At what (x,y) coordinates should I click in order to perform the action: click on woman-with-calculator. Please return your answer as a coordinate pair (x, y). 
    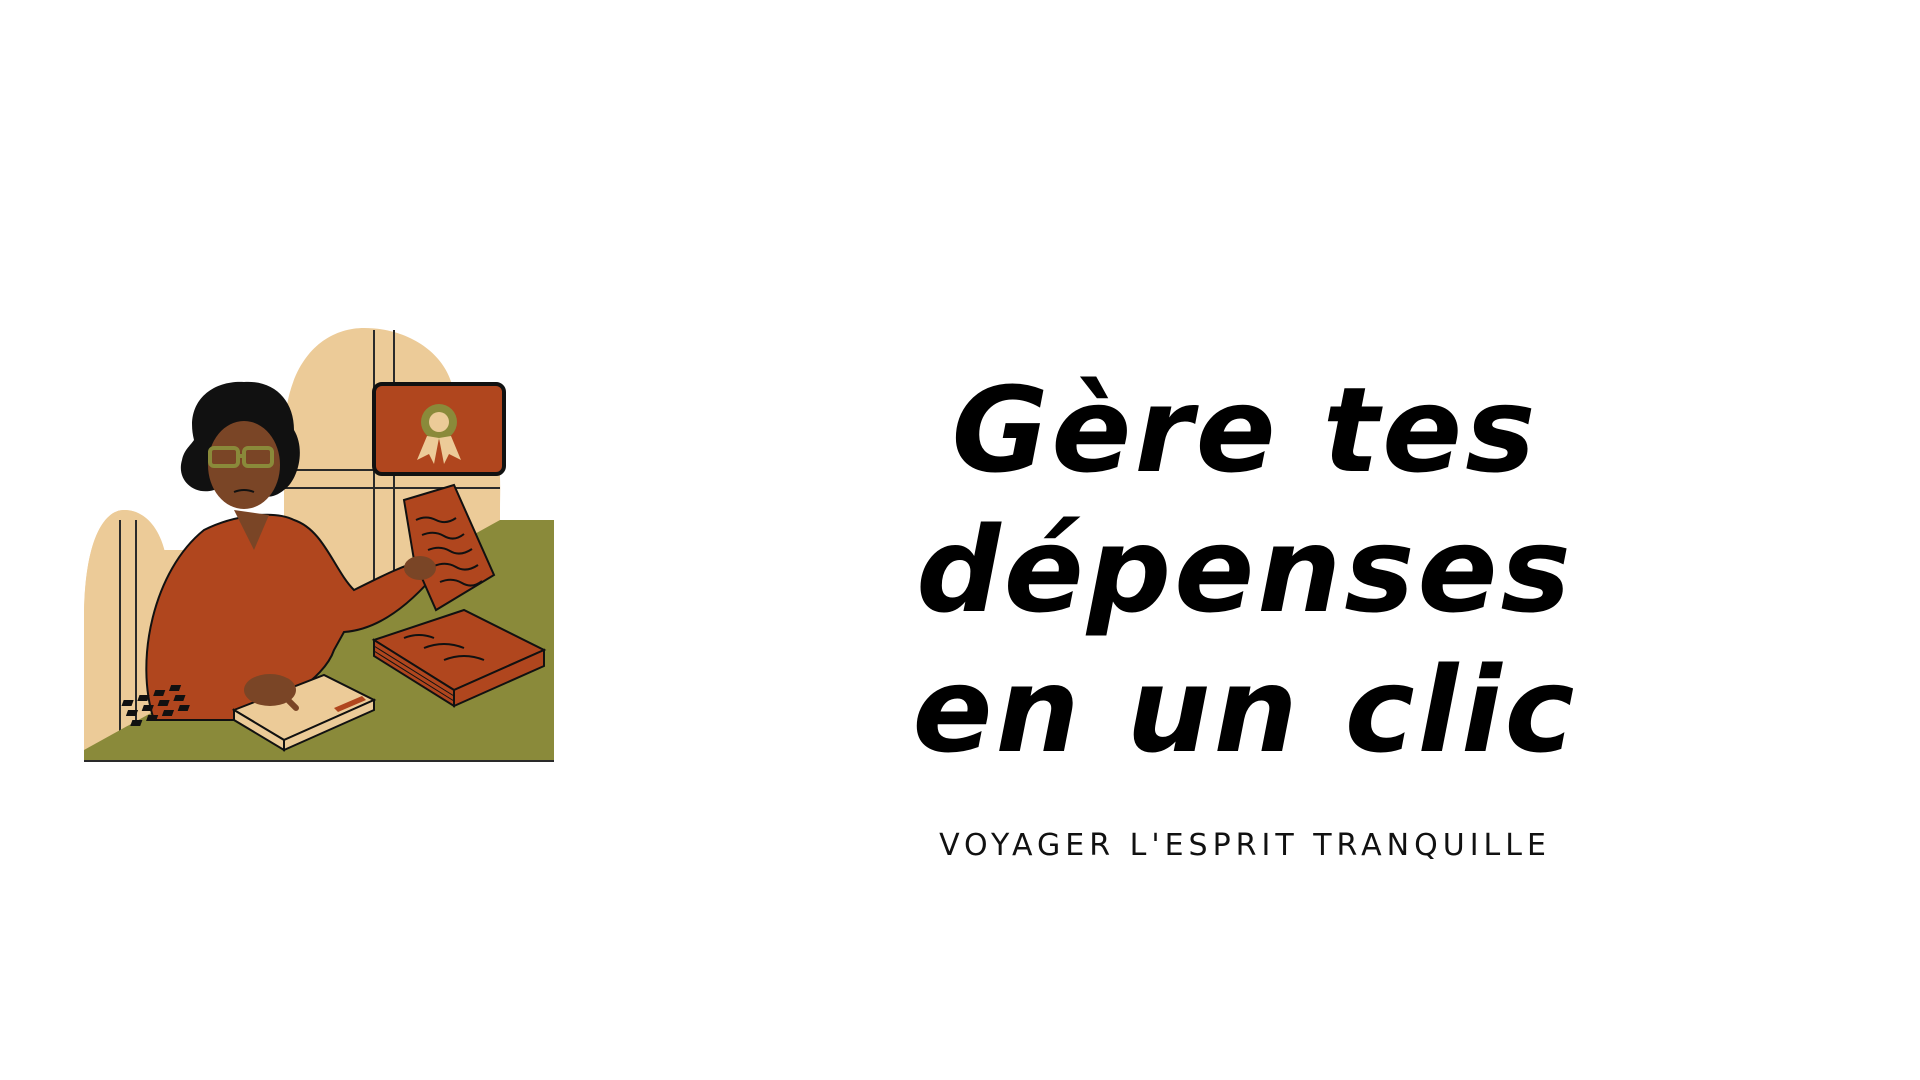
    Looking at the image, I should click on (319, 545).